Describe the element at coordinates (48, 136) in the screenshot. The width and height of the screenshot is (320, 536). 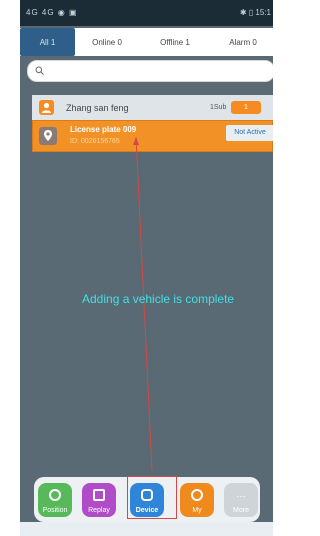
I see `location-pin-icon` at that location.